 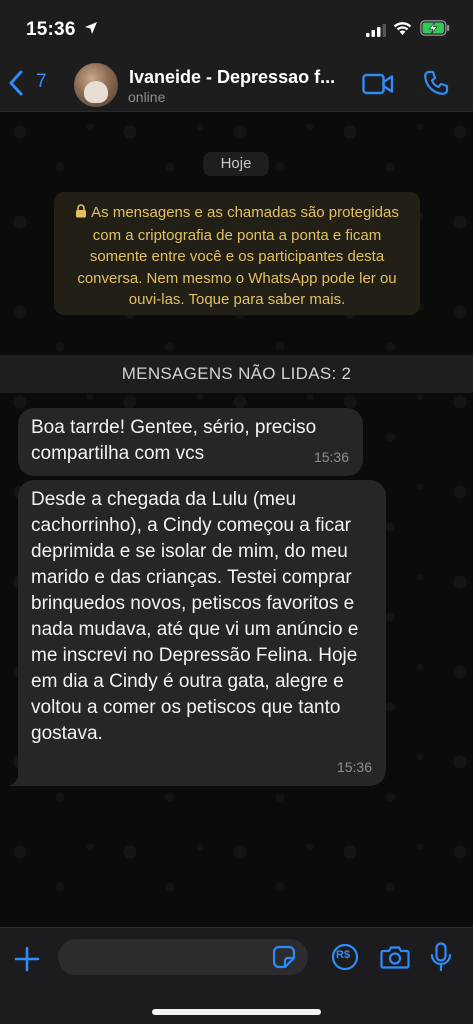 I want to click on status-time: 15:36, so click(x=51, y=29).